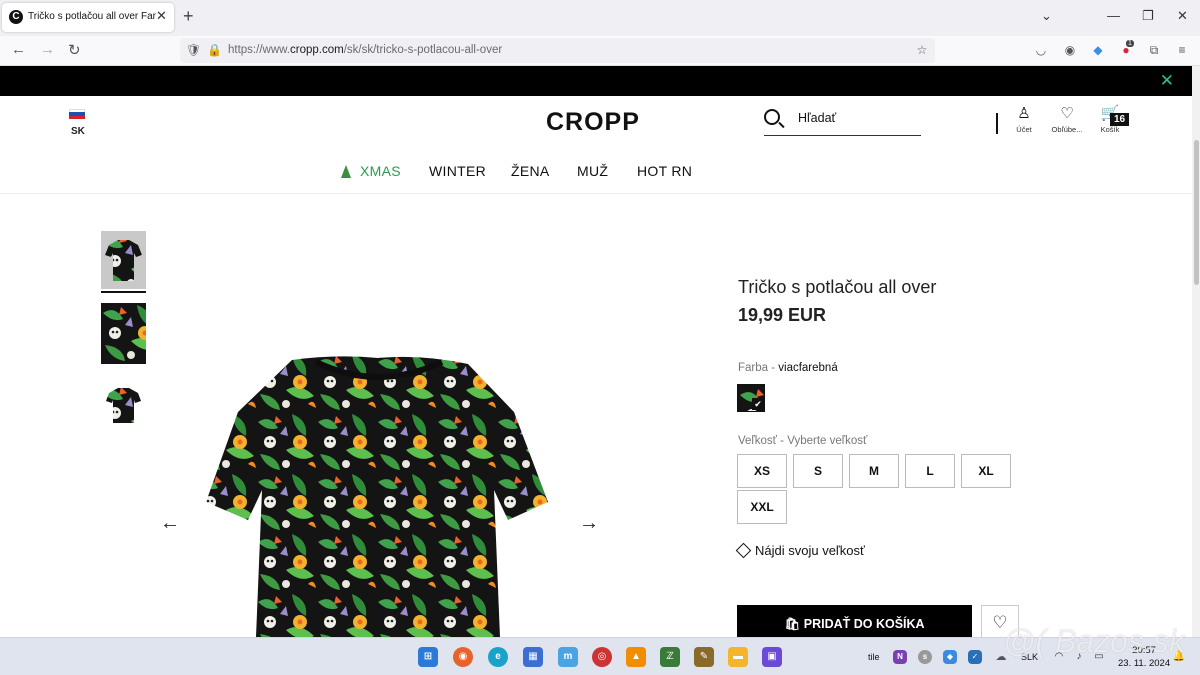  What do you see at coordinates (1070, 50) in the screenshot?
I see `account-icon: ◉` at bounding box center [1070, 50].